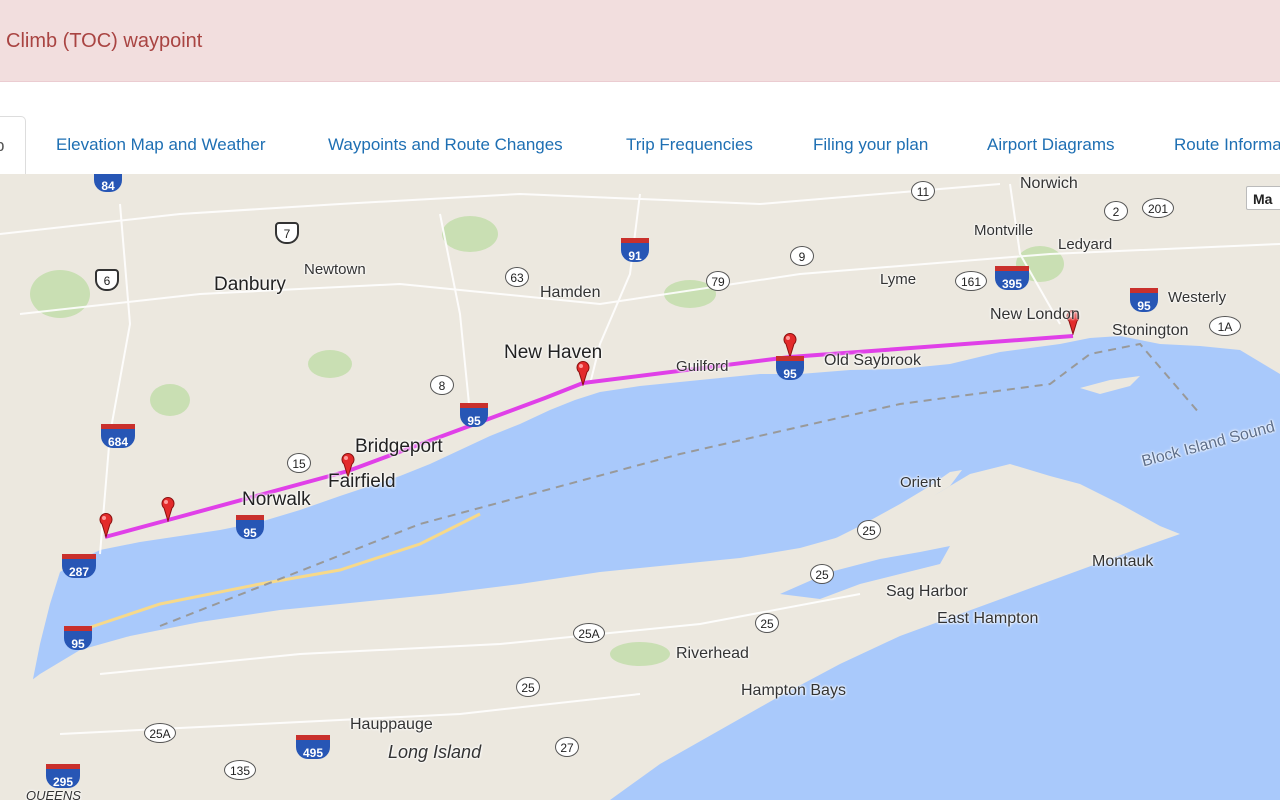  Describe the element at coordinates (1150, 330) in the screenshot. I see `label-stonington: Stonington` at that location.